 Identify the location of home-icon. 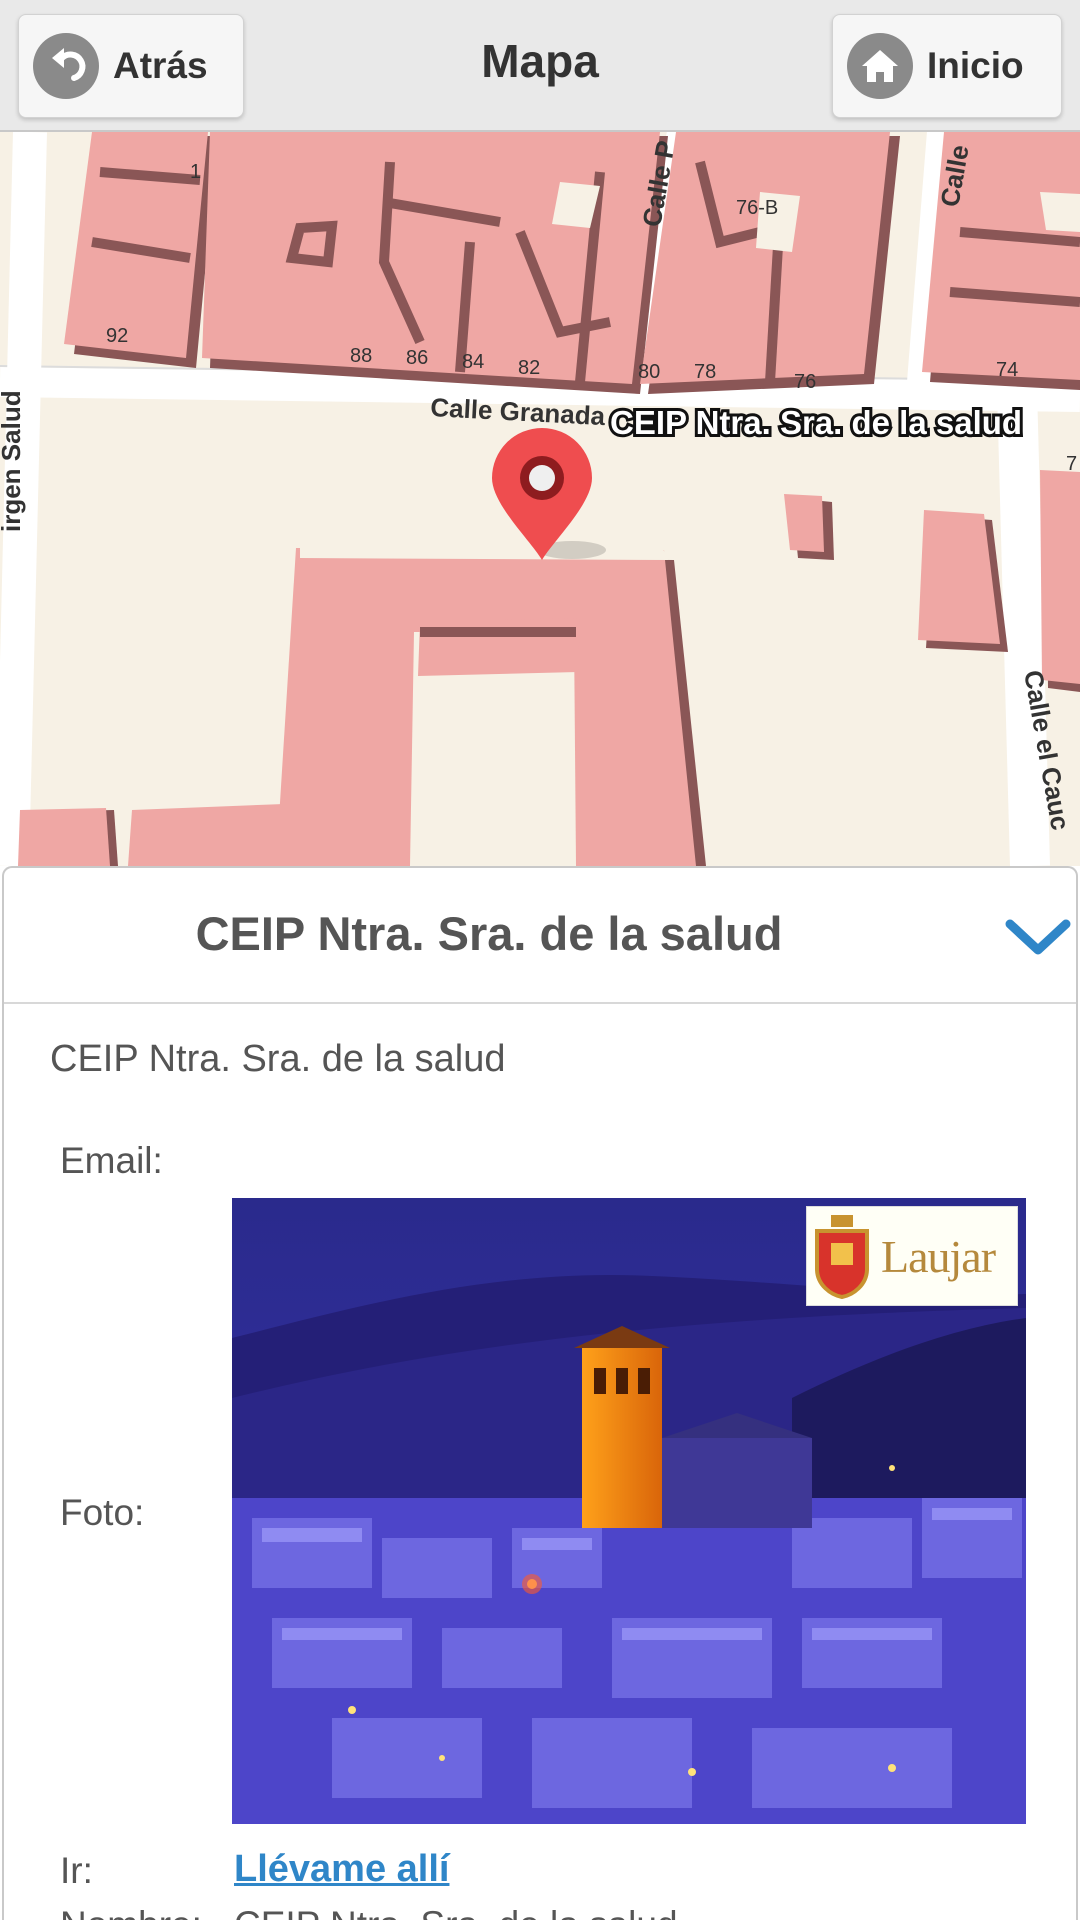
(880, 66).